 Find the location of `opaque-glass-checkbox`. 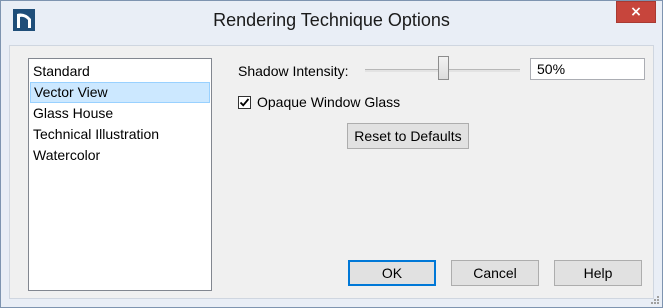

opaque-glass-checkbox is located at coordinates (244, 102).